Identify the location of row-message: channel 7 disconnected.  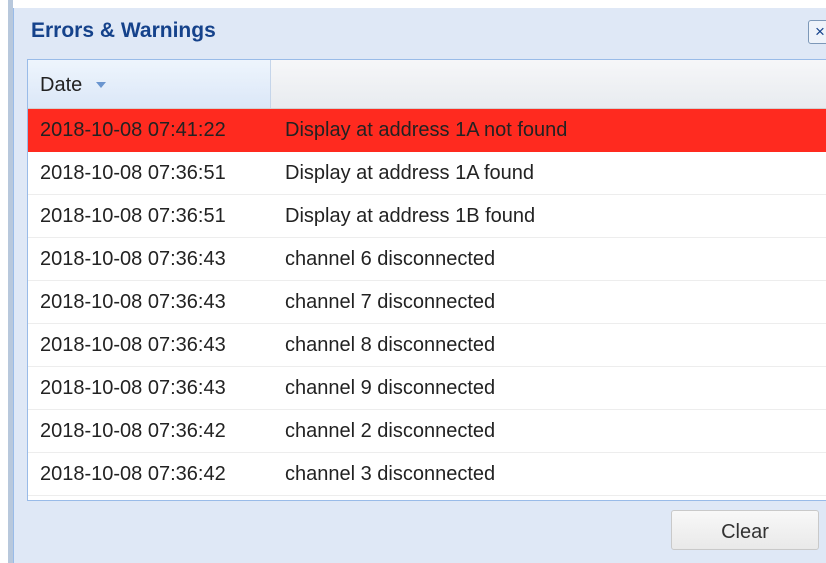
(390, 302).